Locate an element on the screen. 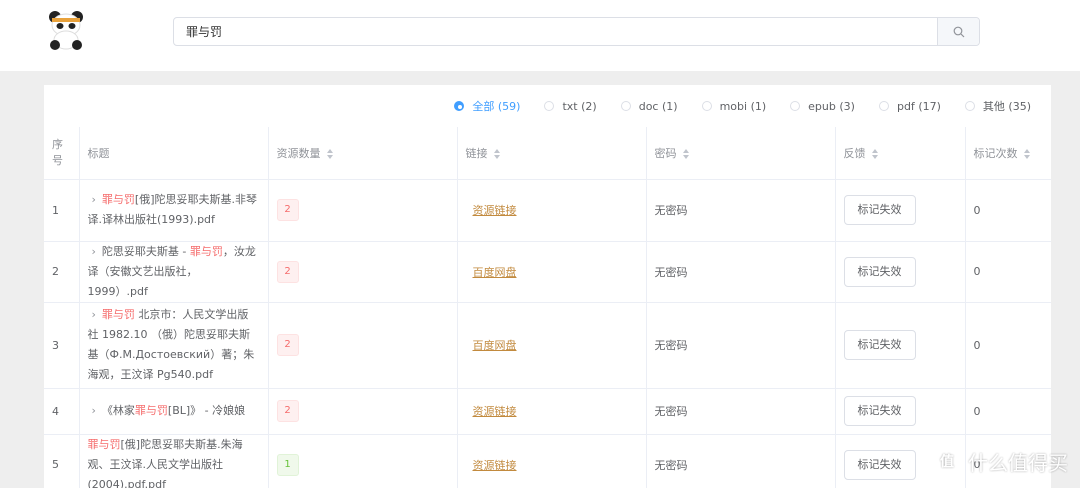 Image resolution: width=1080 pixels, height=488 pixels. filter-count: (17) is located at coordinates (929, 106).